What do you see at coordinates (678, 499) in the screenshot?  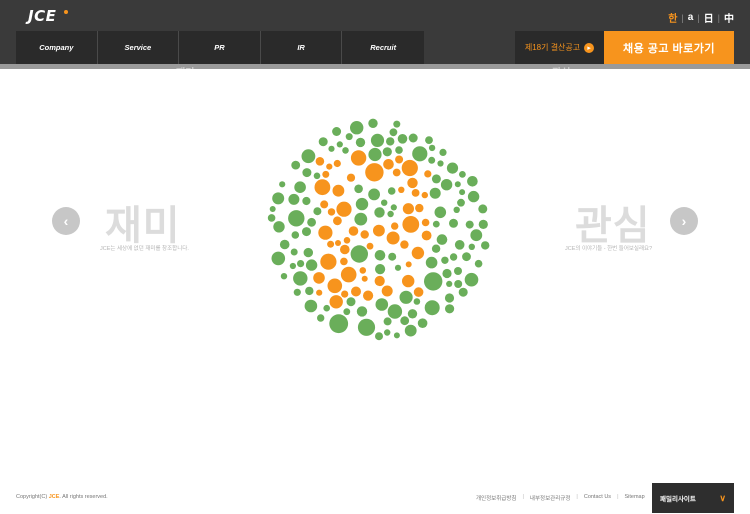 I see `family-site-label: 패밀리사이트` at bounding box center [678, 499].